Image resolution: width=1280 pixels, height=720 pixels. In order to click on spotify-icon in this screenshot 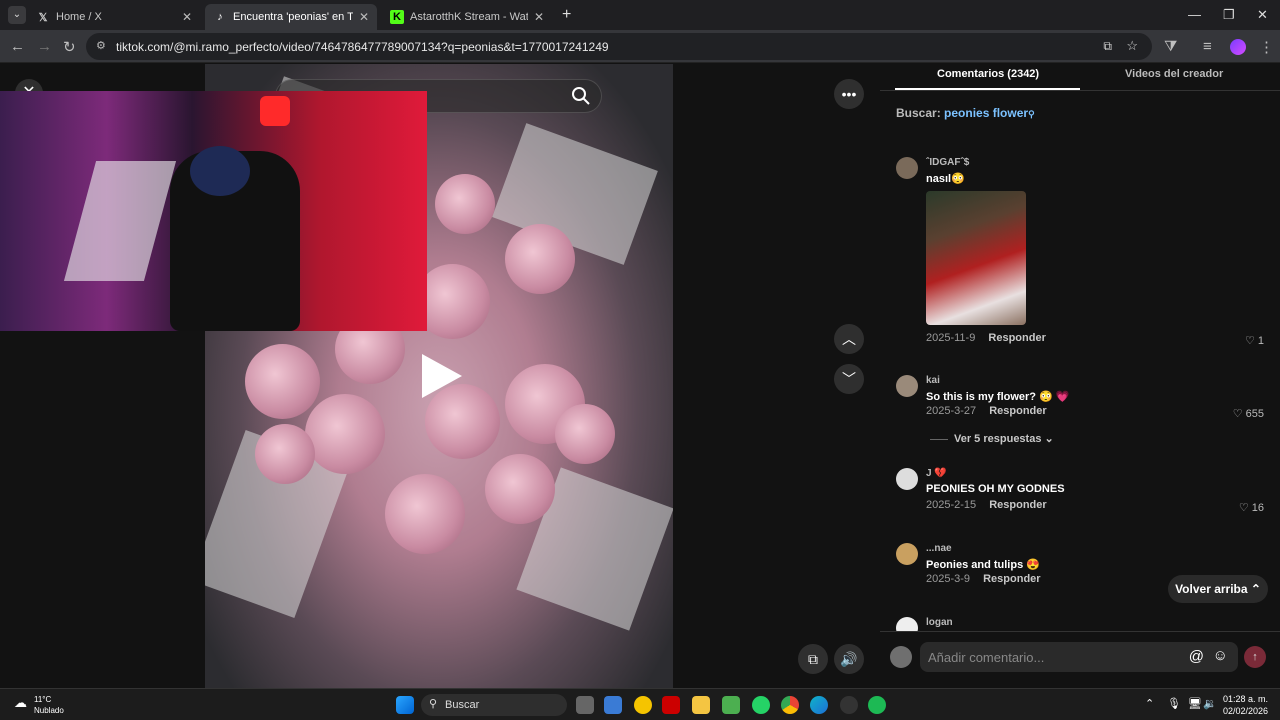, I will do `click(877, 705)`.